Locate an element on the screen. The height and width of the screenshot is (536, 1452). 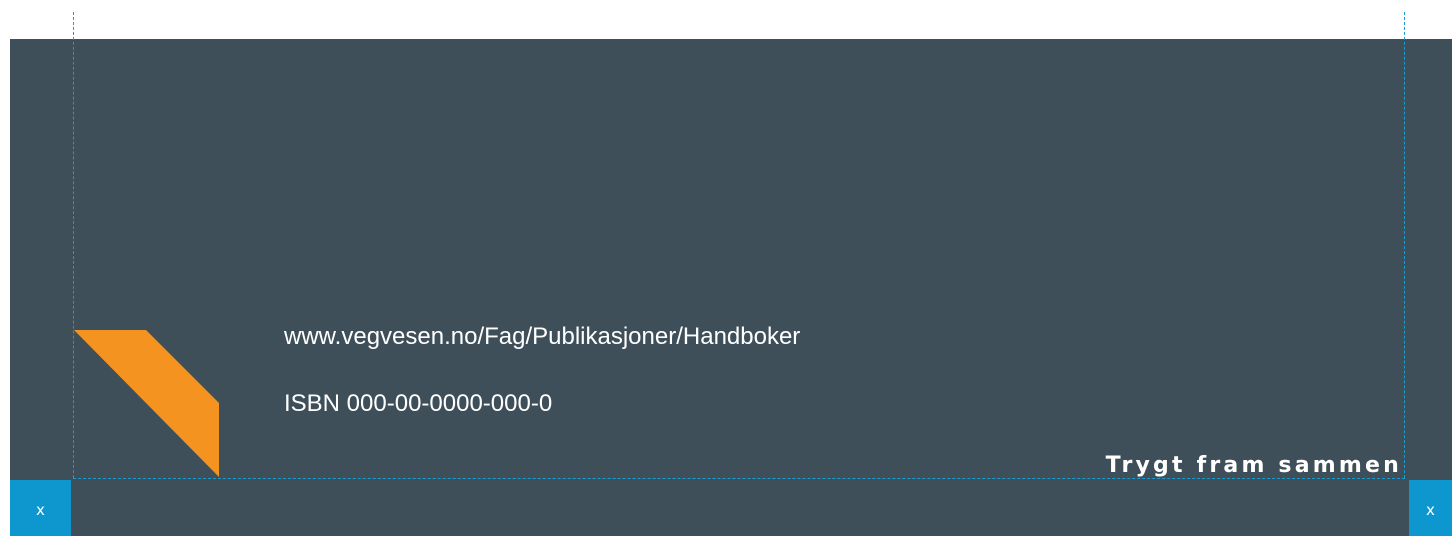
chevron-shape is located at coordinates (146, 403).